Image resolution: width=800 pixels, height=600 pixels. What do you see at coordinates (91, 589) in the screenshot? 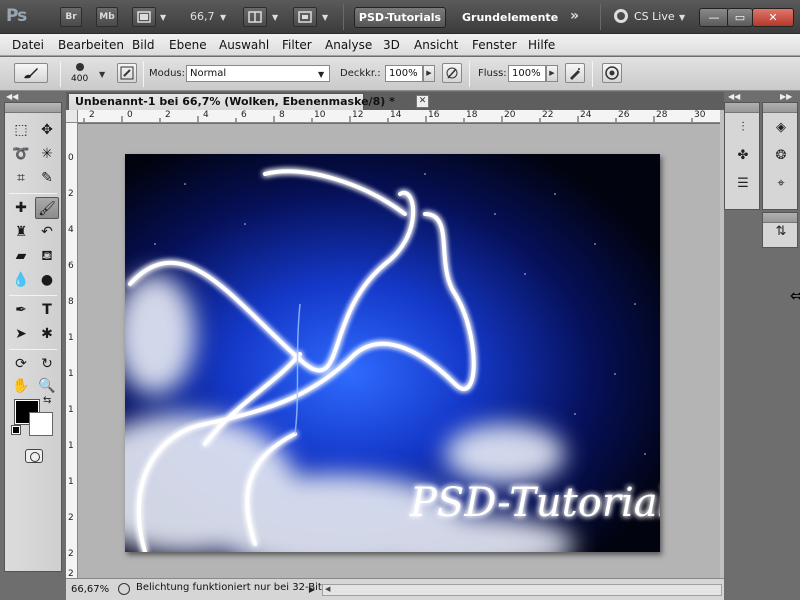
I see `status-zoom-field: 66,67%` at bounding box center [91, 589].